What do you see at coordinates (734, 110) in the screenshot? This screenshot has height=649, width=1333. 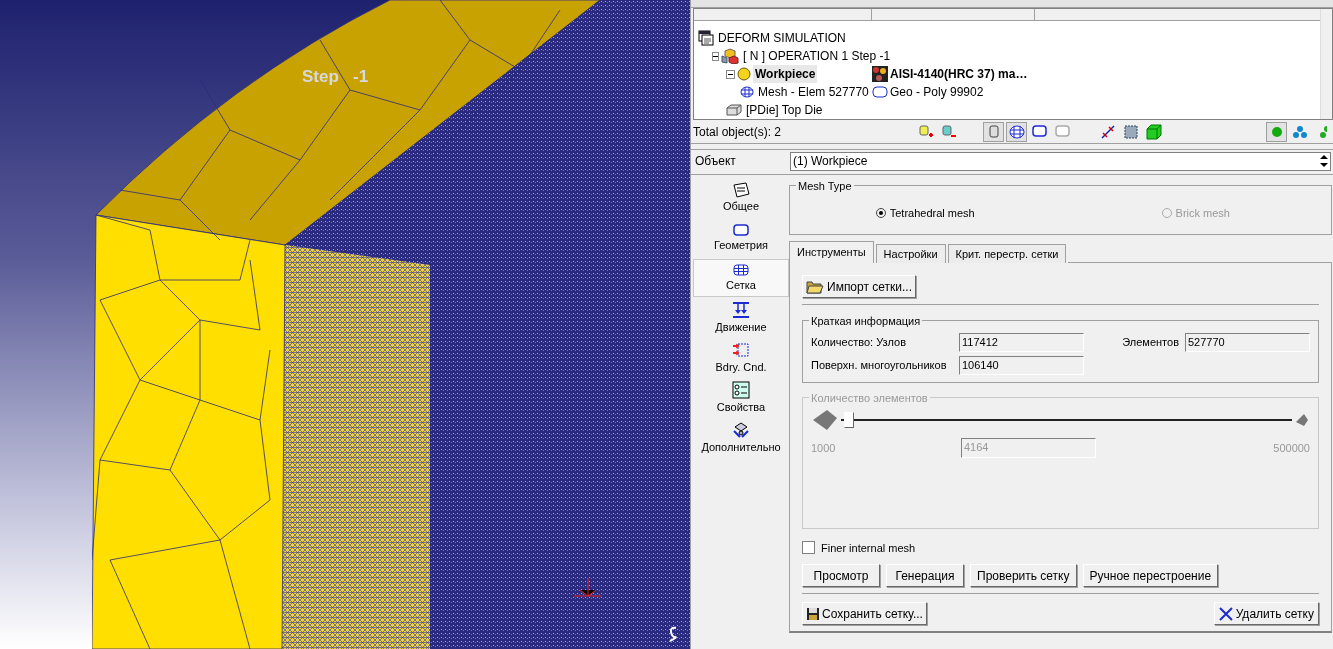 I see `block-icon` at bounding box center [734, 110].